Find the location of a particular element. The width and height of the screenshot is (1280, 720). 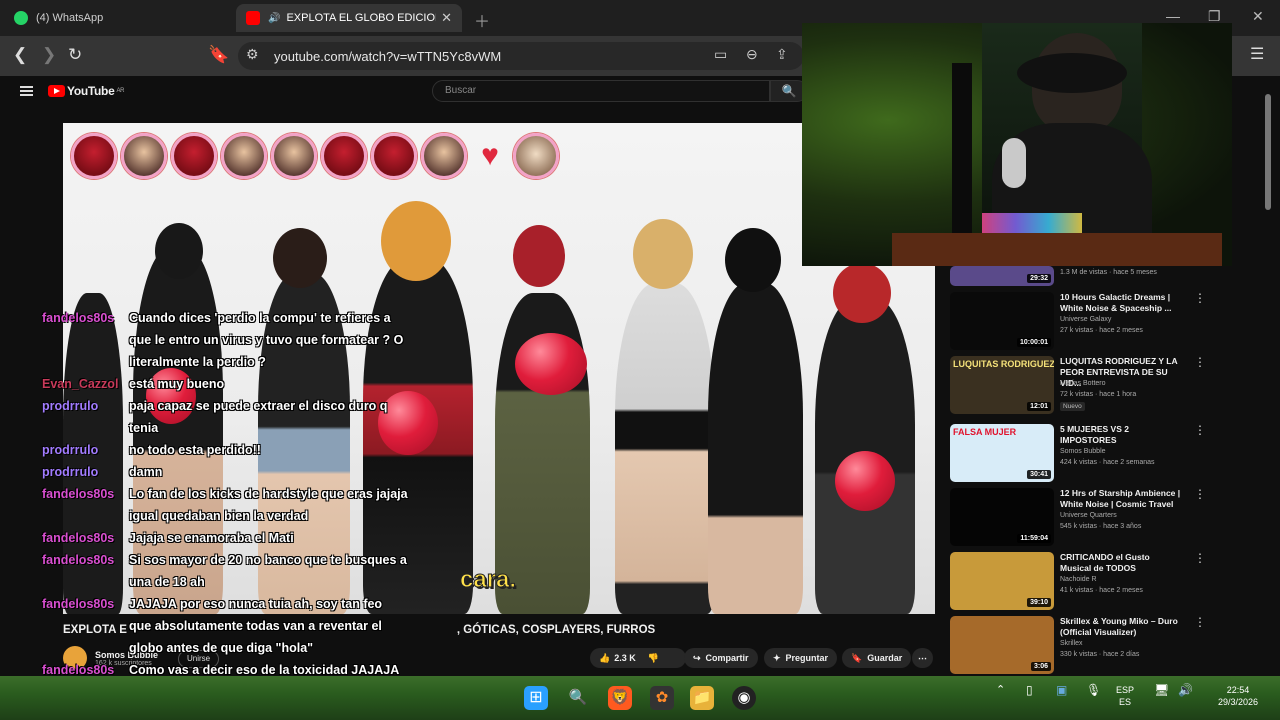

video-thumbnail: 29:32 is located at coordinates (1002, 276).